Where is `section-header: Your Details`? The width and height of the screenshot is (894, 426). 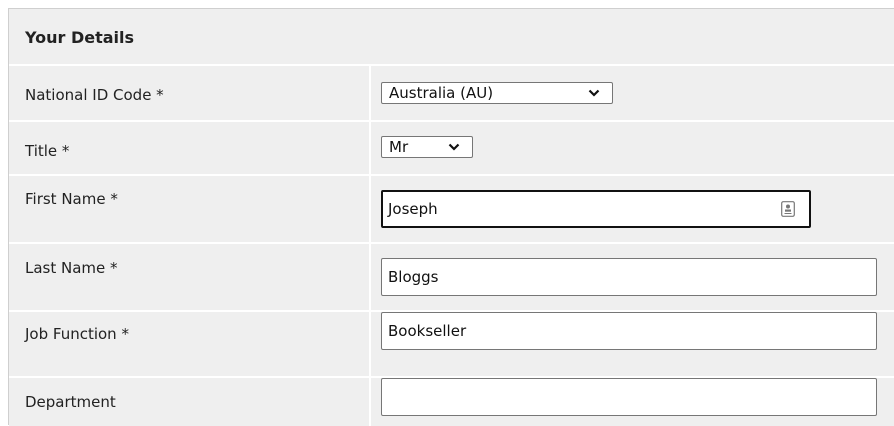
section-header: Your Details is located at coordinates (451, 37).